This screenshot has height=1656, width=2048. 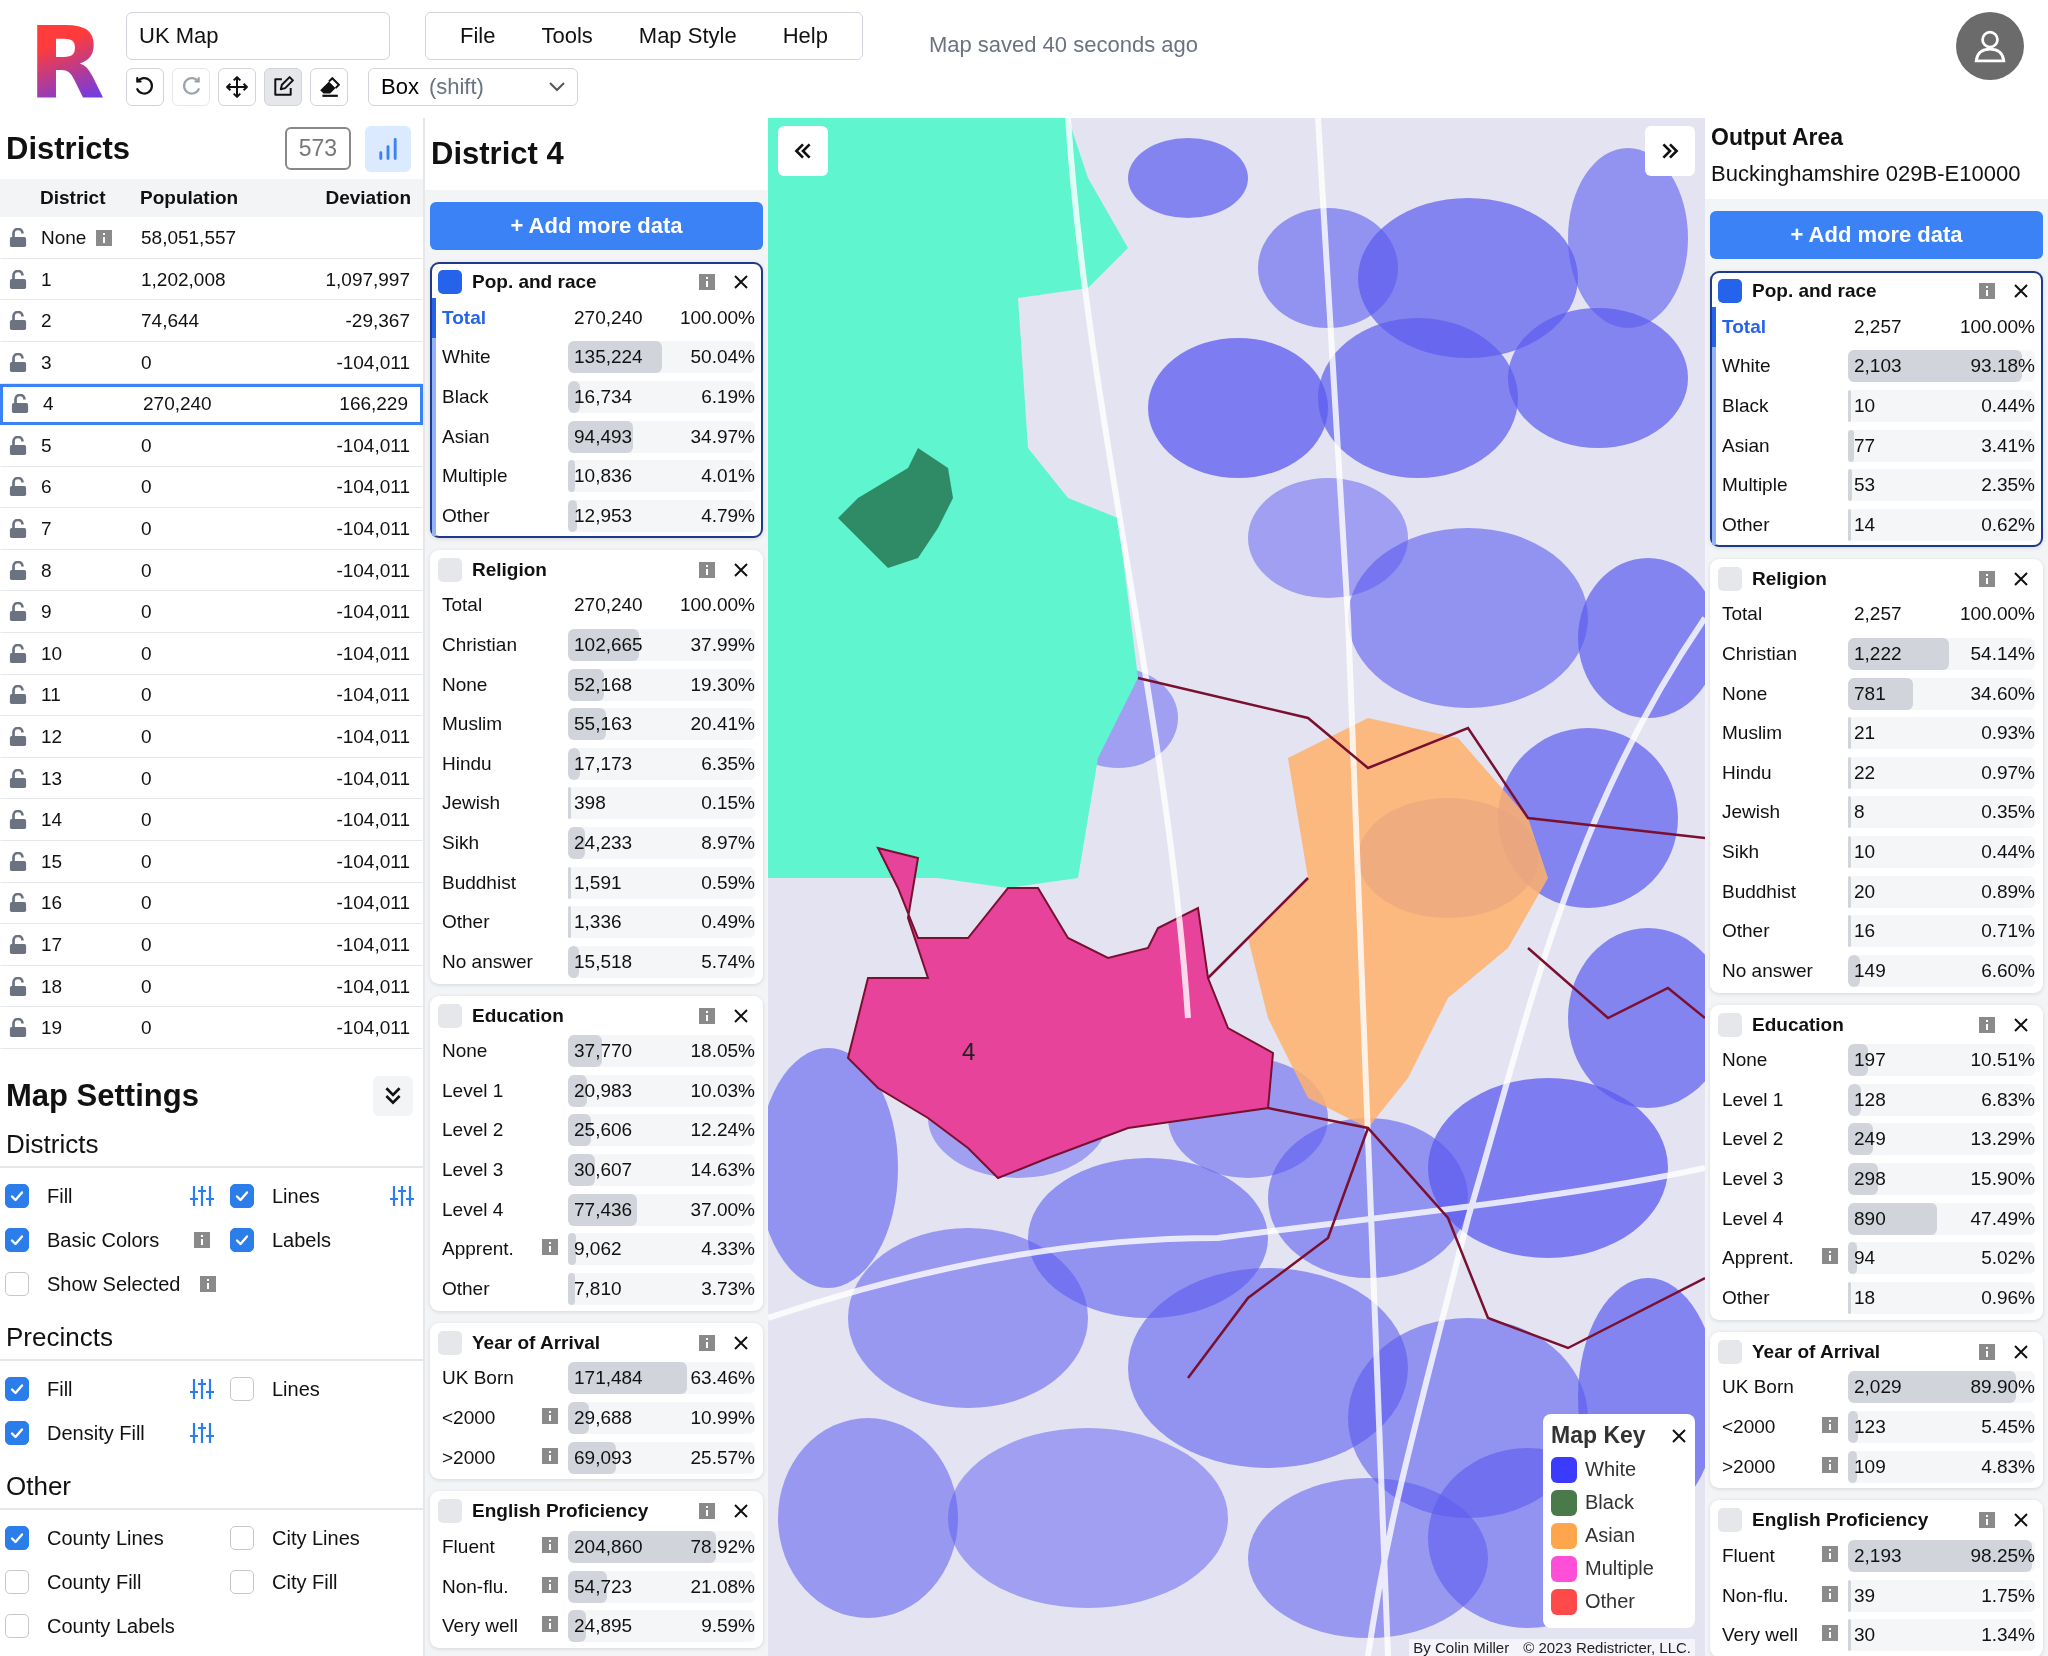 What do you see at coordinates (211, 737) in the screenshot?
I see `district-row: 12 0 -104,011` at bounding box center [211, 737].